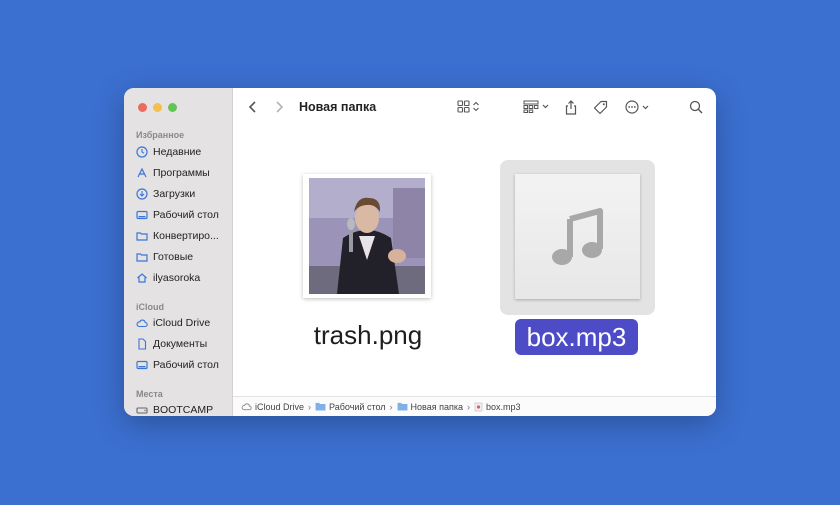  I want to click on group-grid-icon, so click(531, 106).